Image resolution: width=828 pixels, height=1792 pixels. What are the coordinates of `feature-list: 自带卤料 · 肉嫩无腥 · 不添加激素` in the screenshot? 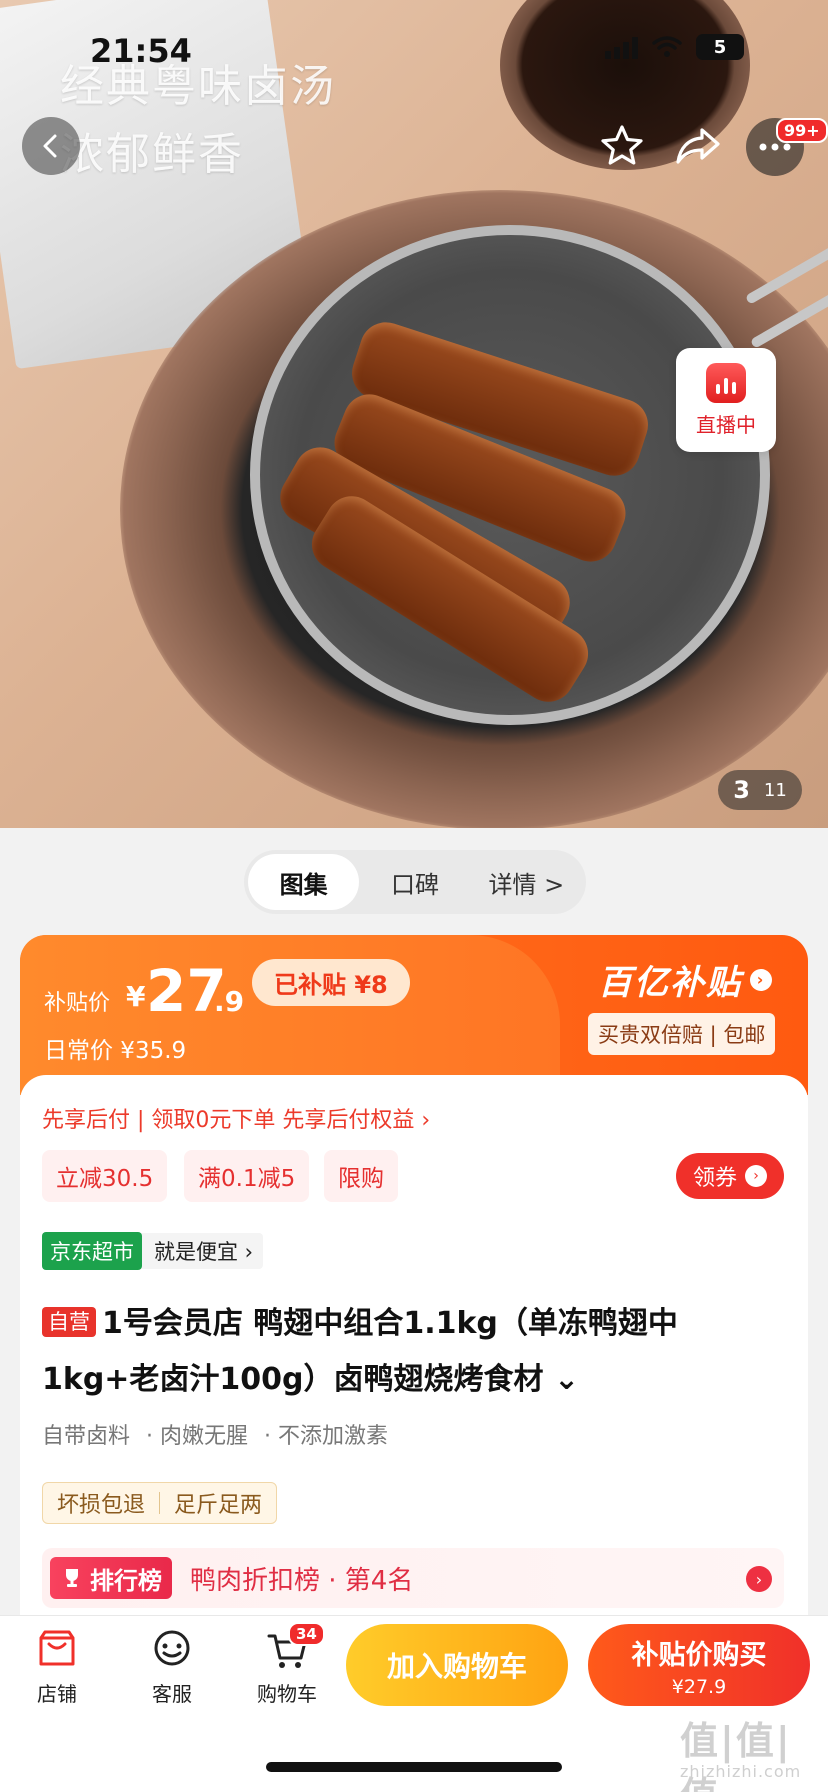 It's located at (215, 1434).